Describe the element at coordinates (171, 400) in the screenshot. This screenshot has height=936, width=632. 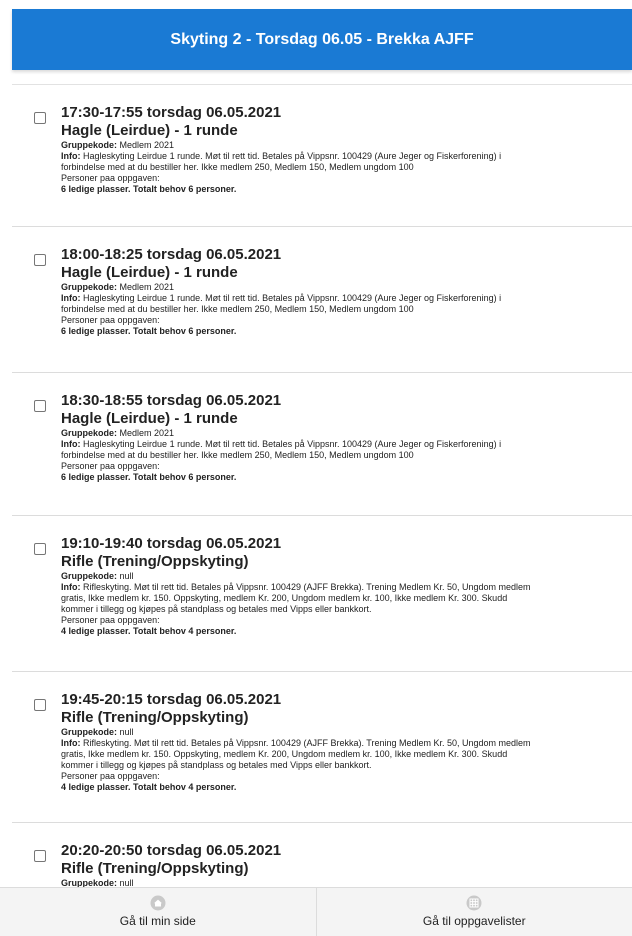
I see `task-time: 18:30-18:55 torsdag 06.05.2021` at that location.